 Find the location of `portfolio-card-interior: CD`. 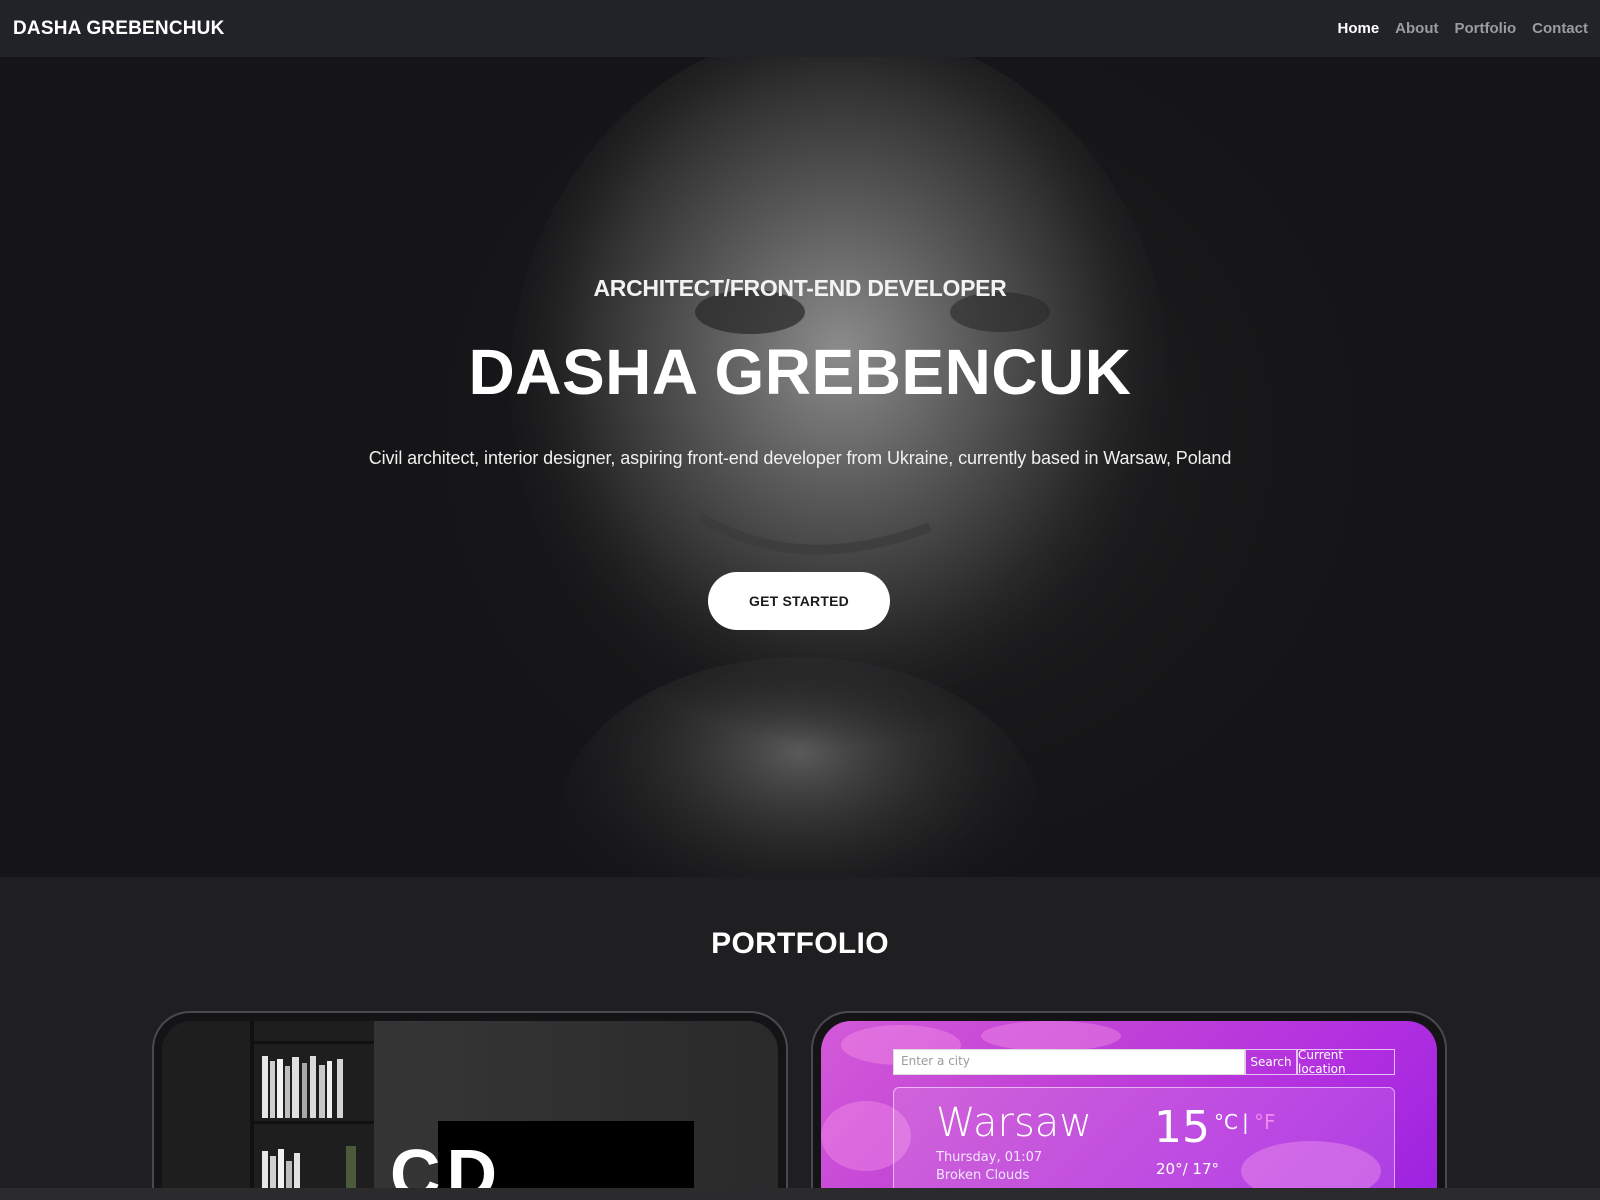

portfolio-card-interior: CD is located at coordinates (470, 1105).